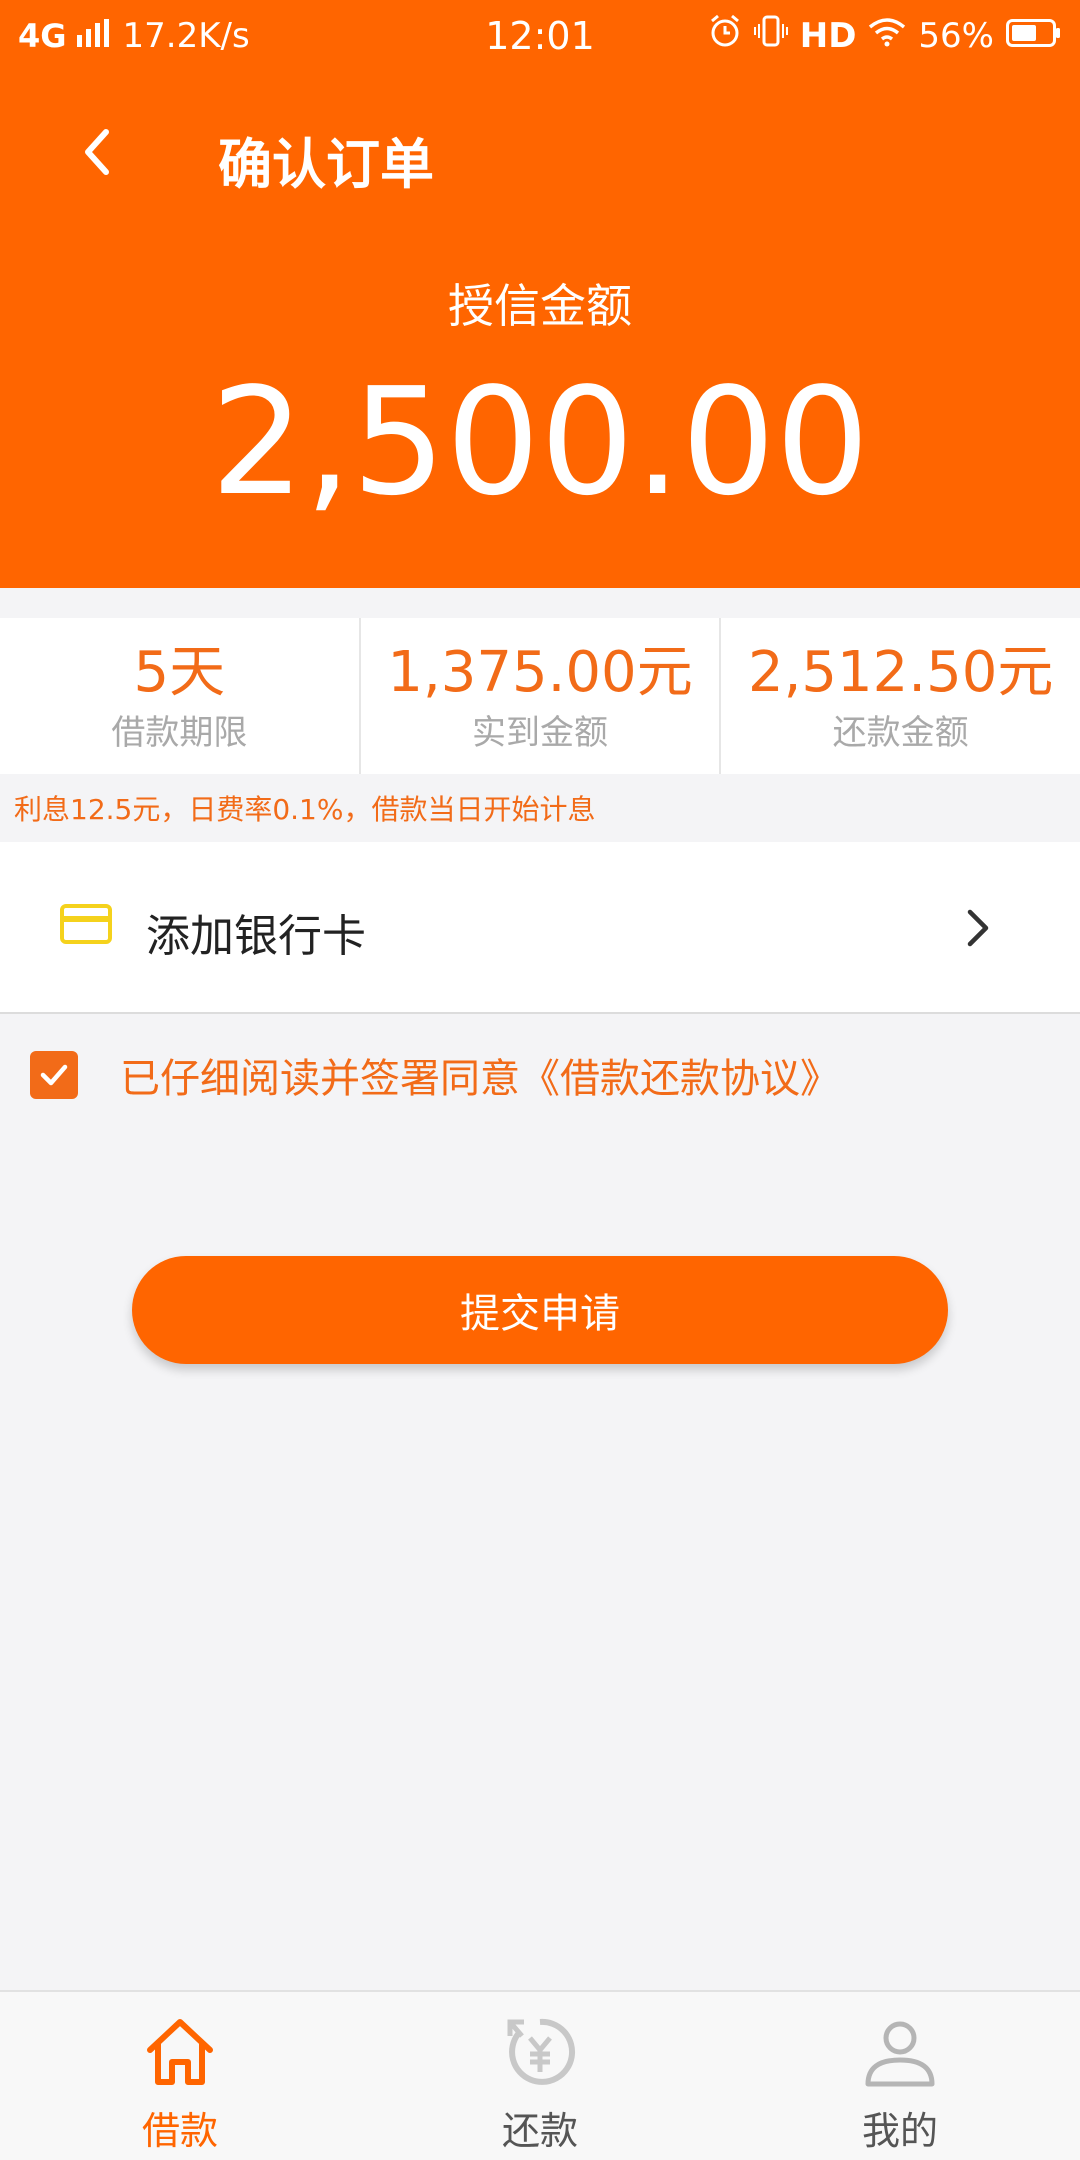 Image resolution: width=1080 pixels, height=2160 pixels. What do you see at coordinates (956, 35) in the screenshot?
I see `battery-percent: 56%` at bounding box center [956, 35].